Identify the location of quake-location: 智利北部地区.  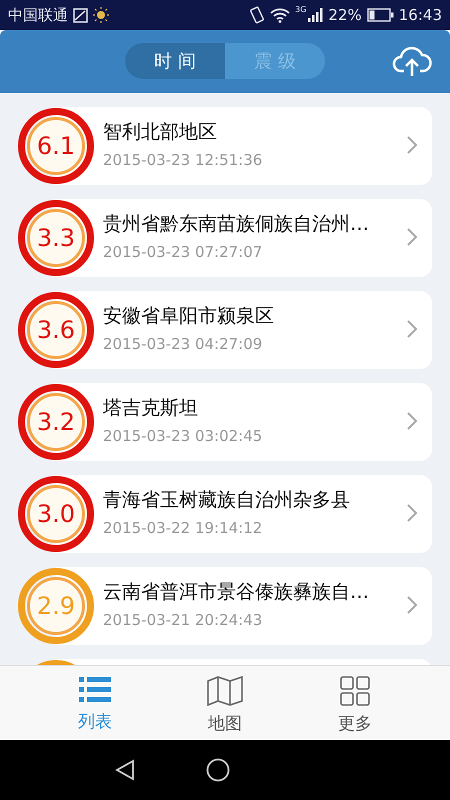
(160, 132).